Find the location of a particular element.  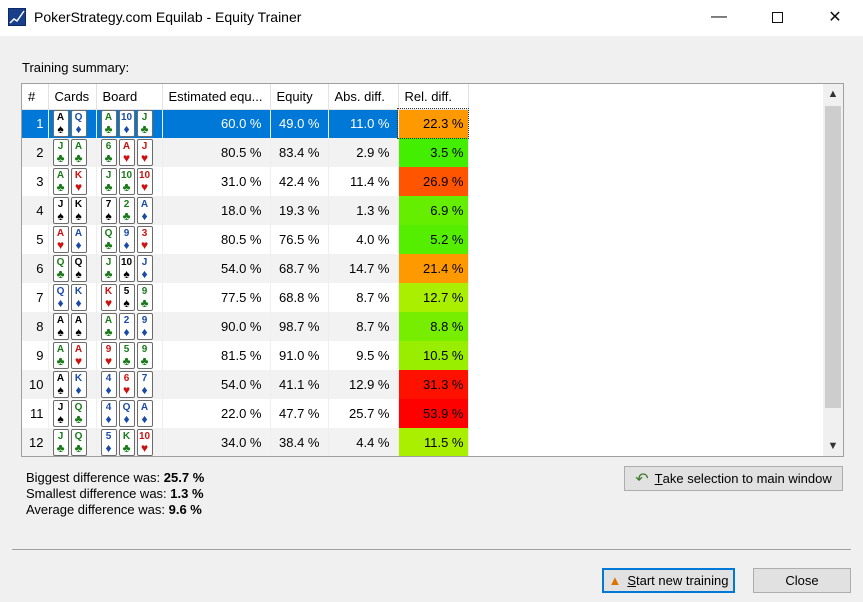

board-cards: K ♥ 5 ♠ 9 ♣ is located at coordinates (129, 297).